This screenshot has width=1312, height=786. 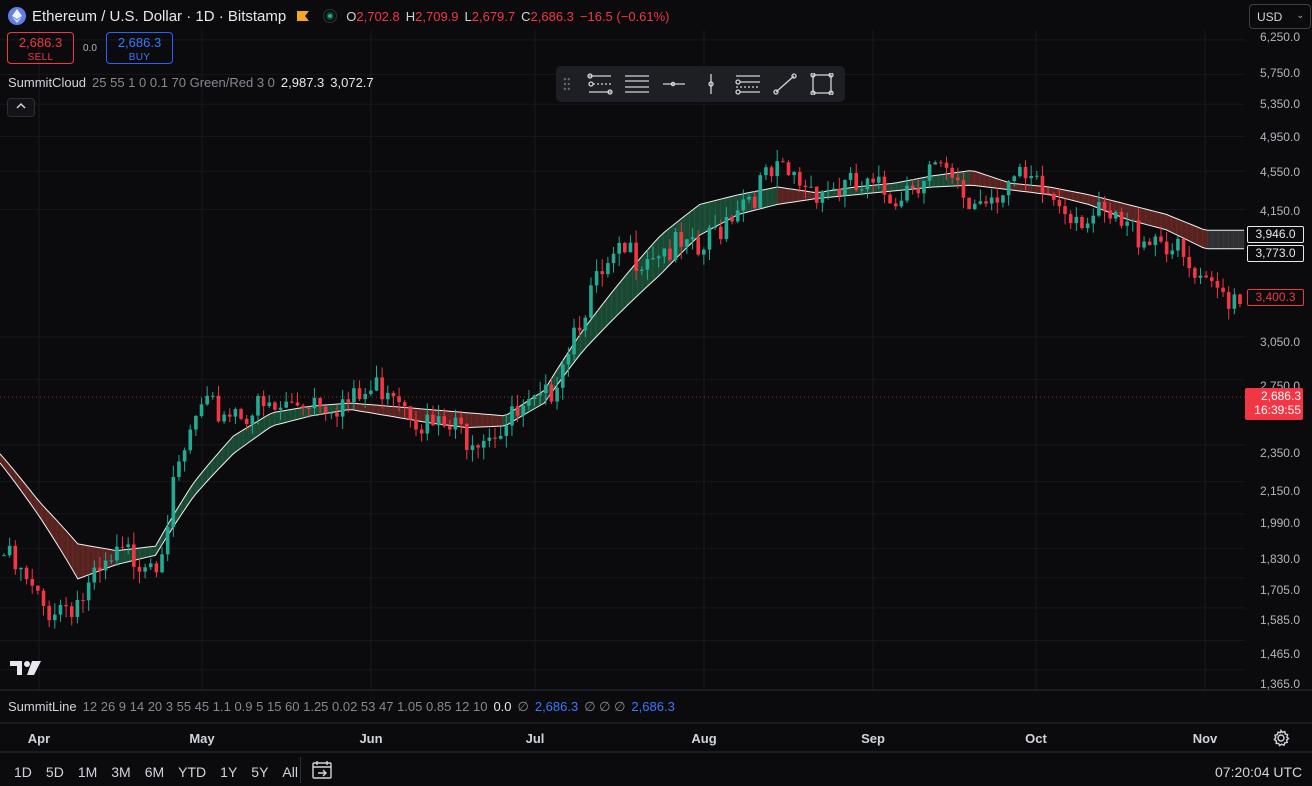 I want to click on goto-date-icon, so click(x=322, y=770).